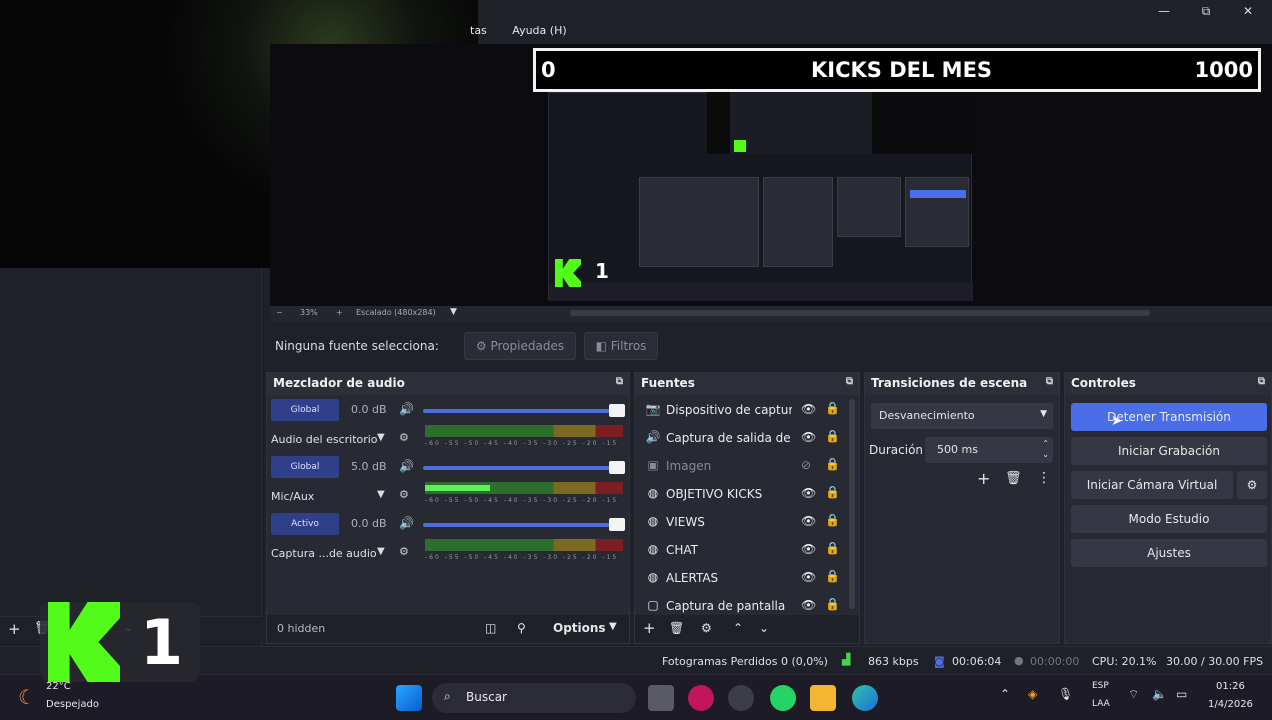 The width and height of the screenshot is (1272, 720). What do you see at coordinates (1252, 485) in the screenshot?
I see `virtual-camera-settings-icon: ⚙` at bounding box center [1252, 485].